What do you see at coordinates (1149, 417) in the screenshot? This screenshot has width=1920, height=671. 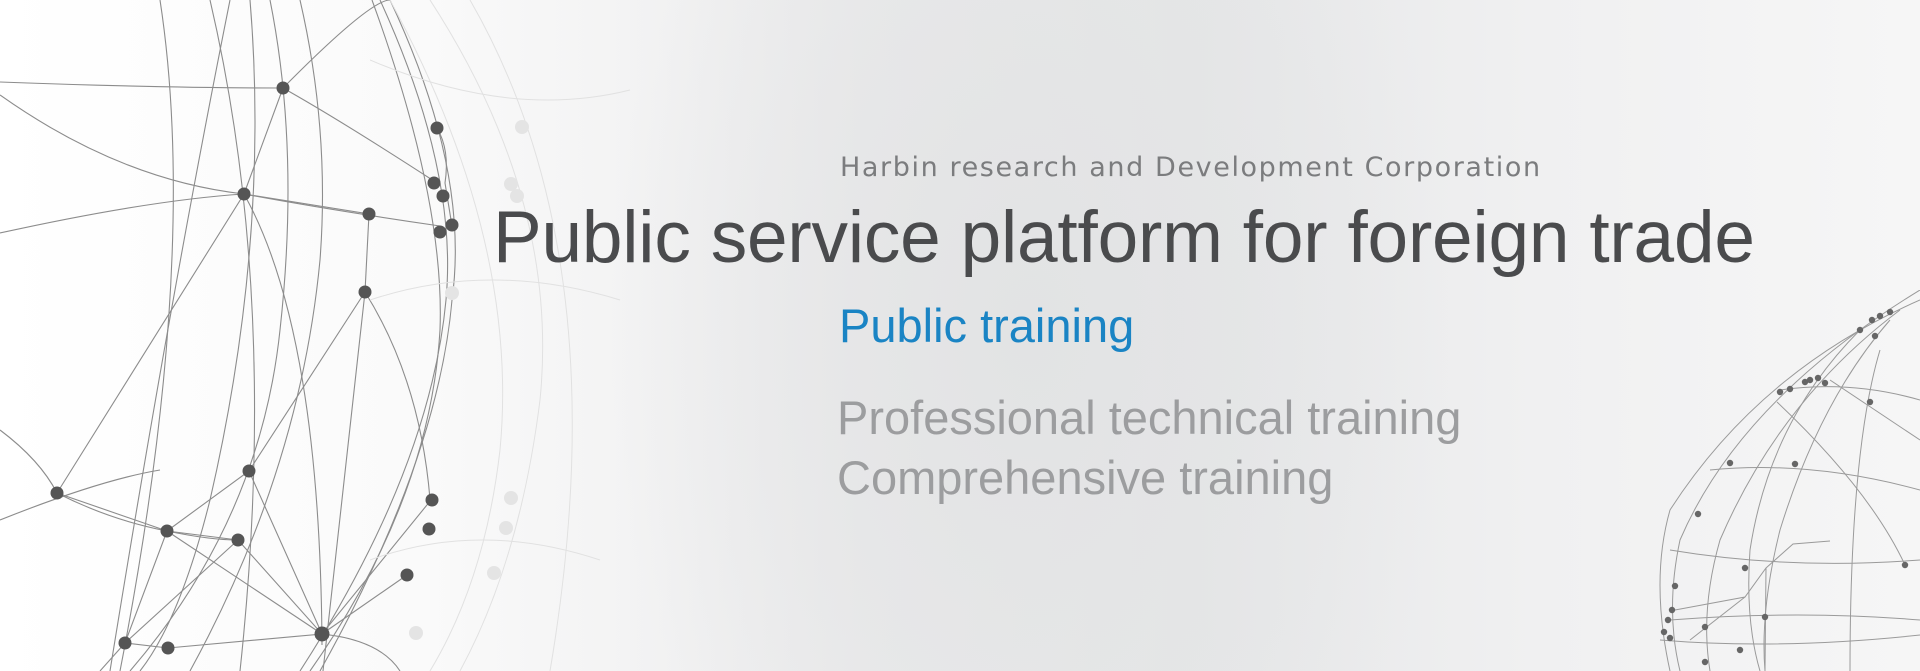 I see `menu-item-professional-technical-training: Professional technical training` at bounding box center [1149, 417].